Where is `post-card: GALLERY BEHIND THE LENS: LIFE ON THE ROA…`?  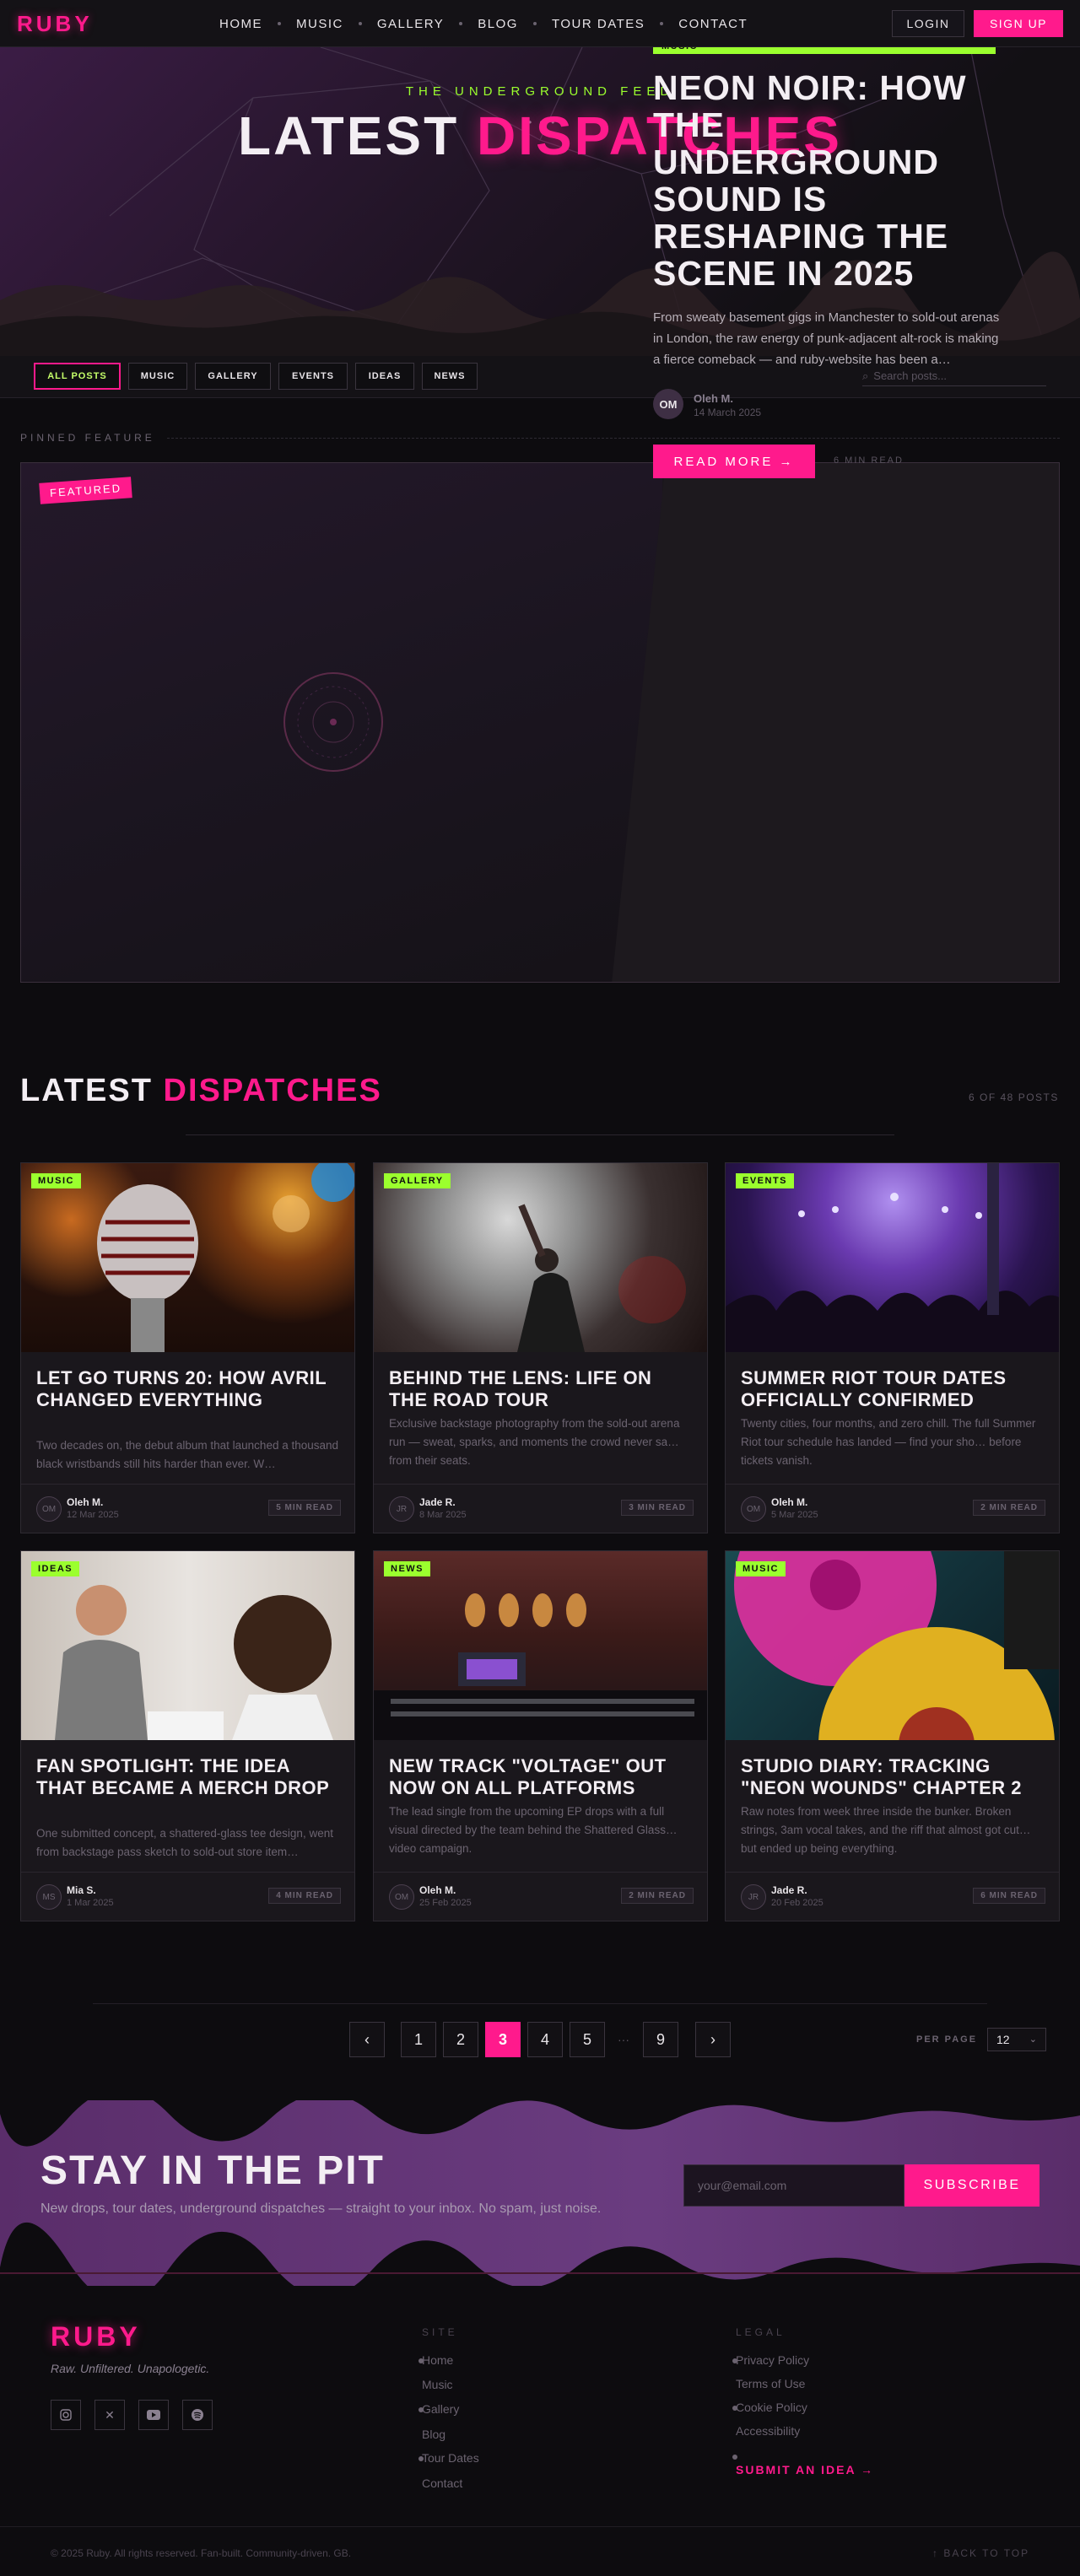
post-card: GALLERY BEHIND THE LENS: LIFE ON THE ROA… is located at coordinates (540, 1347).